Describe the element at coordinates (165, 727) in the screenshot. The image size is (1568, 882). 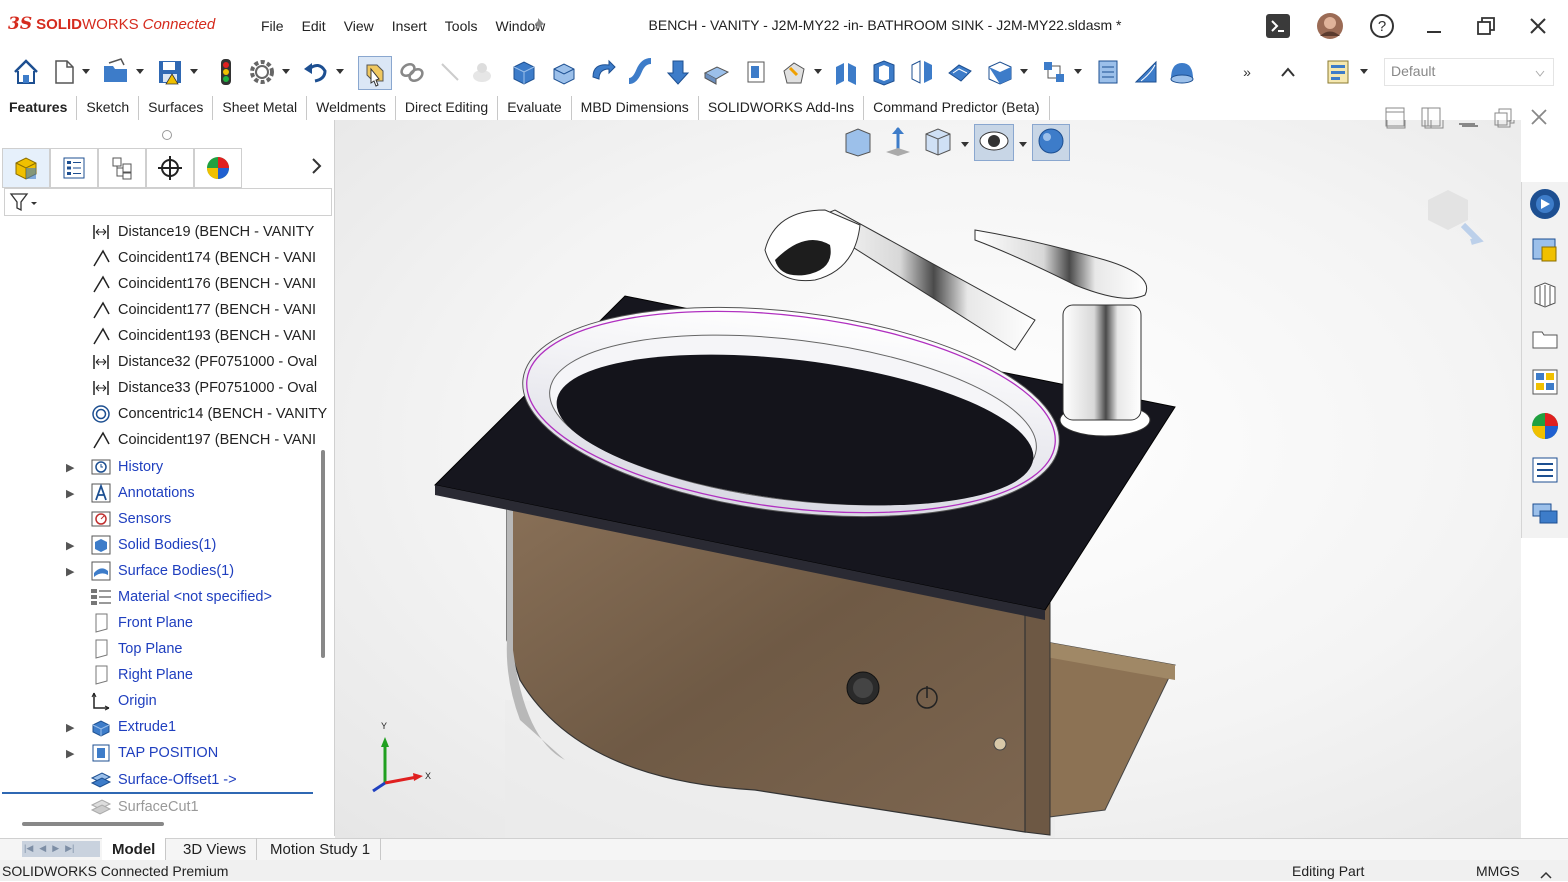
I see `tree-item-extrude1: ▶ Extrude1` at that location.